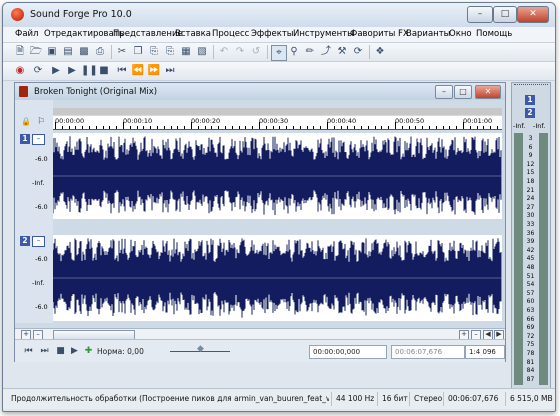  What do you see at coordinates (148, 34) in the screenshot?
I see `menu-view: Представление` at bounding box center [148, 34].